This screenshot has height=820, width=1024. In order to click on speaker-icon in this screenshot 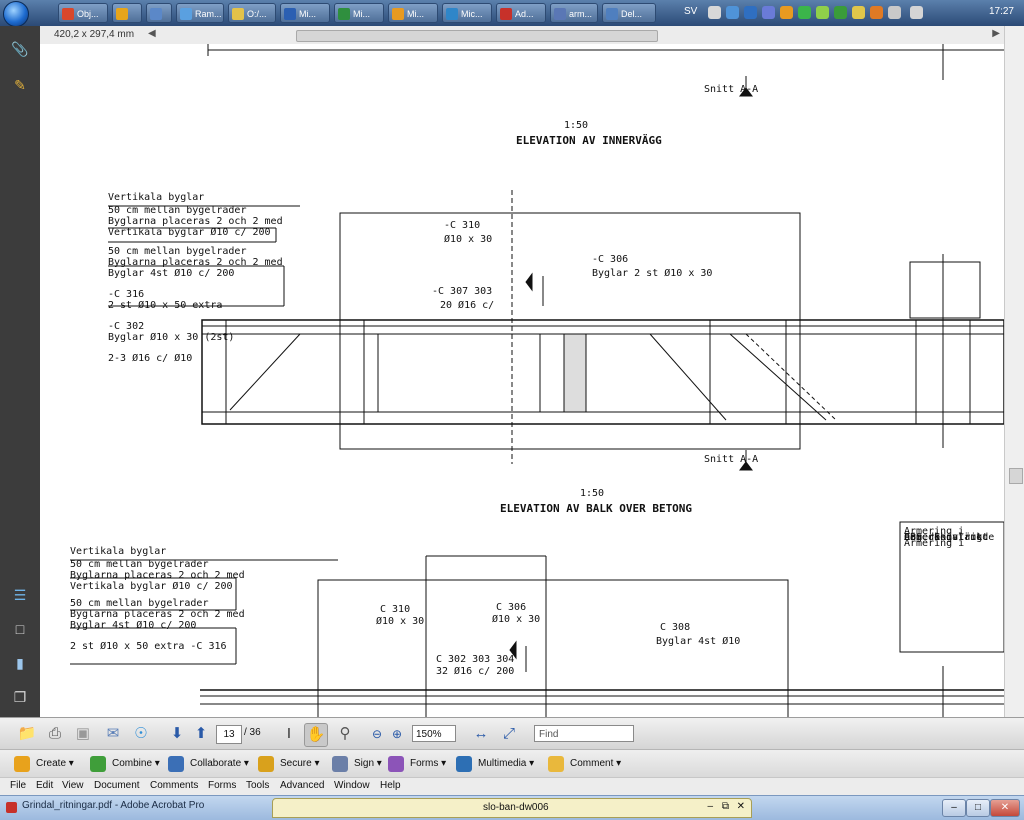, I will do `click(916, 12)`.